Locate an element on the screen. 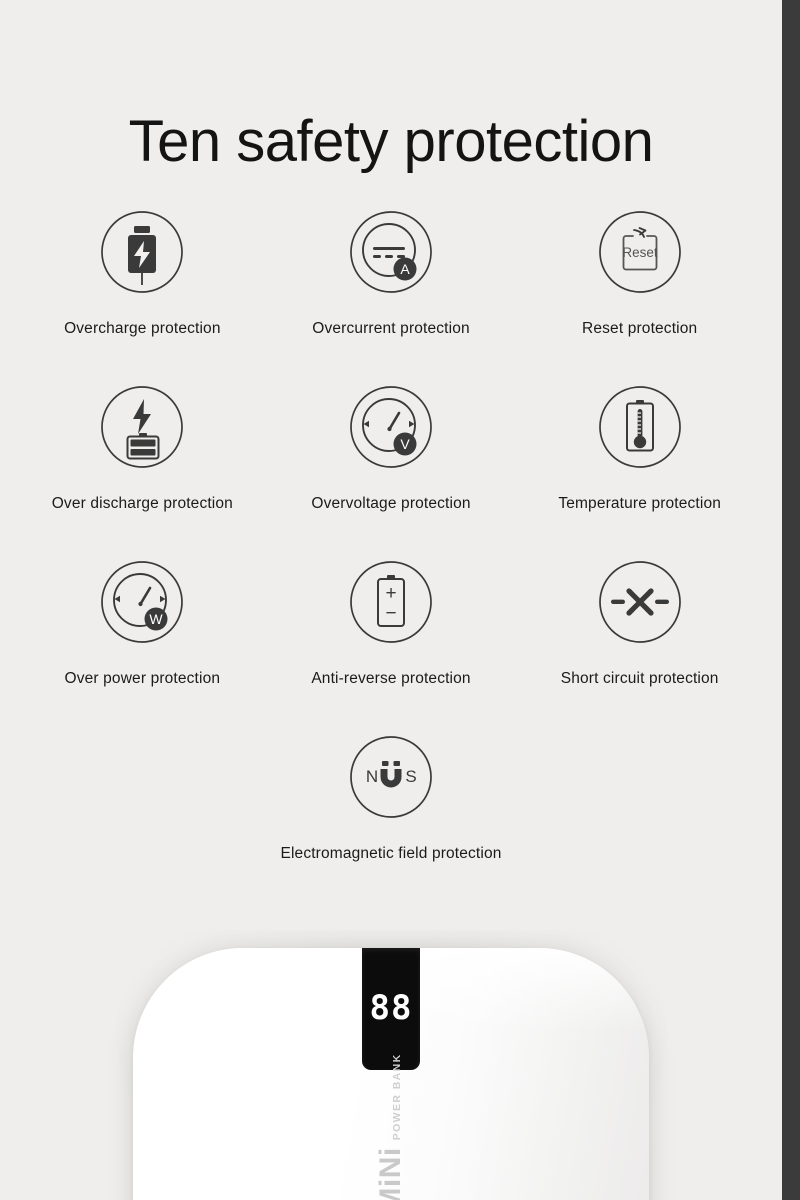  plus-sign: + is located at coordinates (390, 593).